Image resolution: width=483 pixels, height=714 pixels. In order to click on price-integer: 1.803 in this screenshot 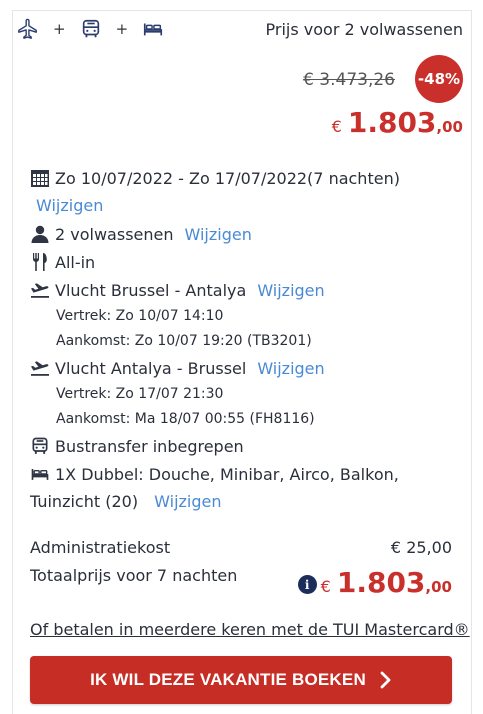, I will do `click(392, 122)`.